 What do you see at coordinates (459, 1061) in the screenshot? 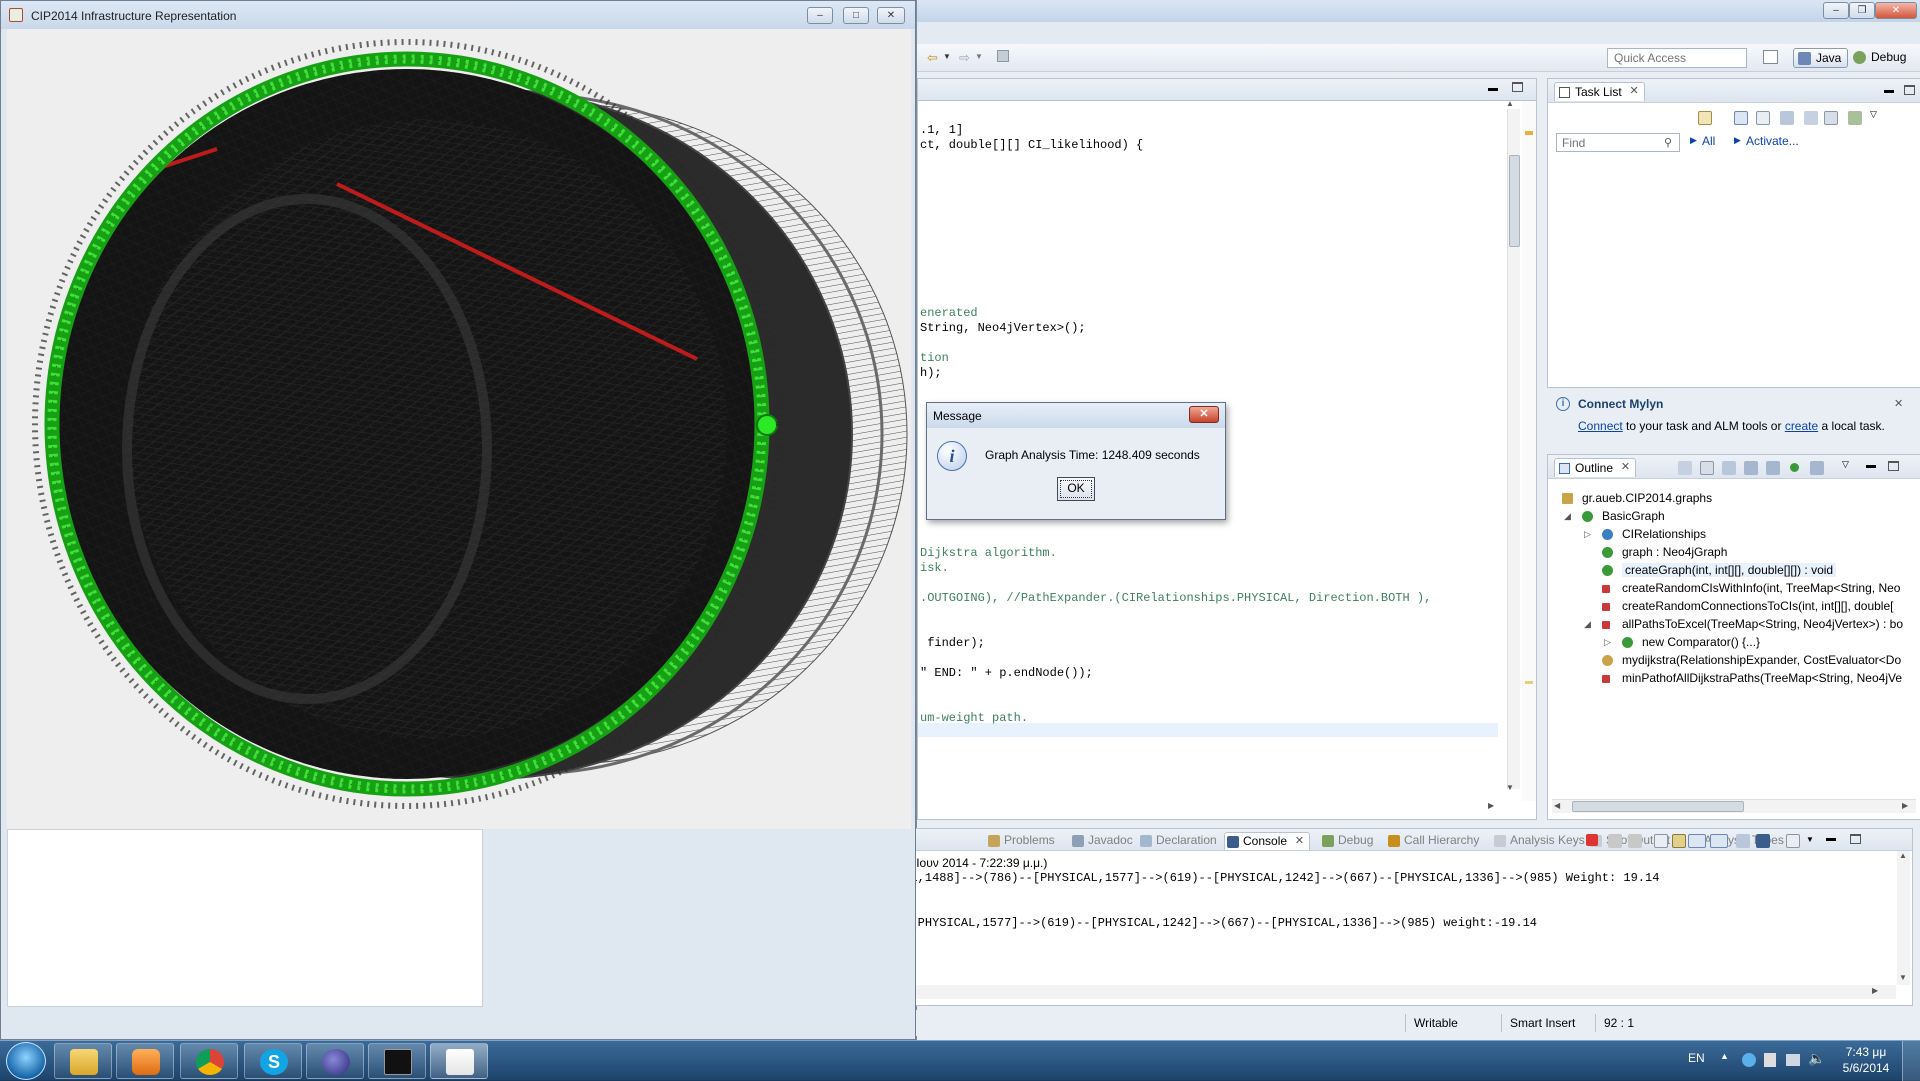
I see `java-taskbar-button` at bounding box center [459, 1061].